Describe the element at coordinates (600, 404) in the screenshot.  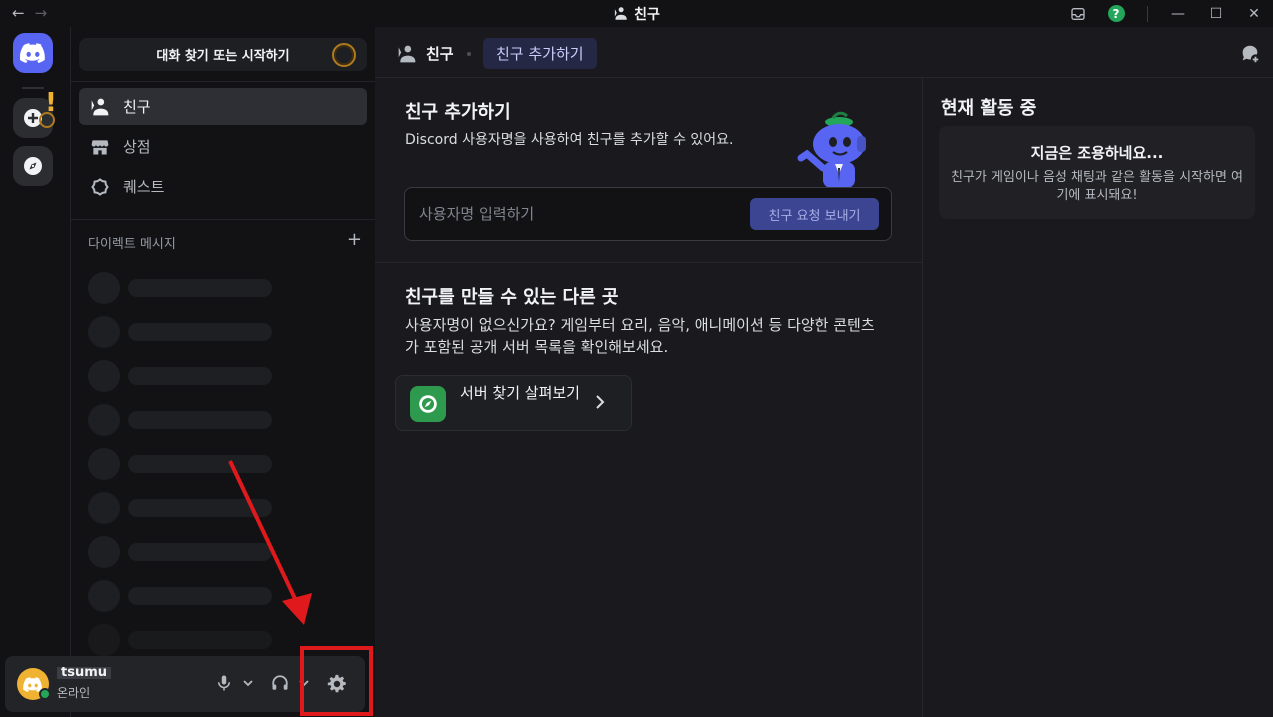
I see `chevron-right-icon` at that location.